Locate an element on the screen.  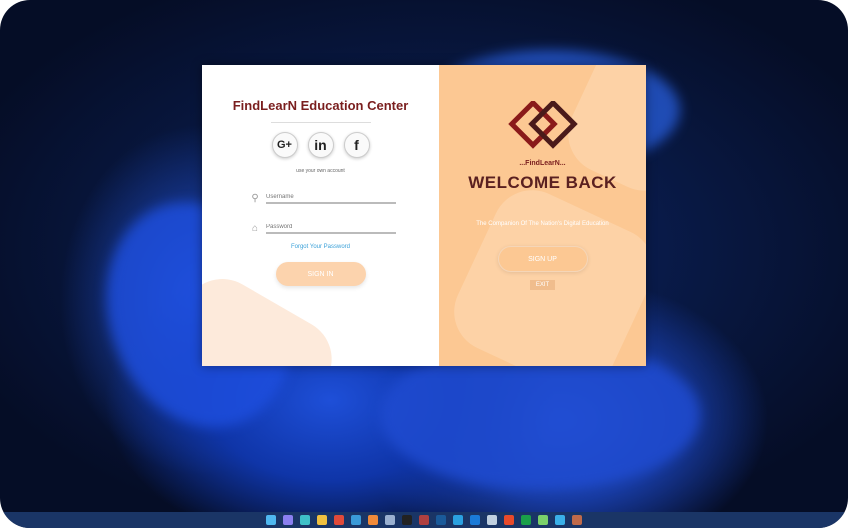
username-input is located at coordinates (331, 198).